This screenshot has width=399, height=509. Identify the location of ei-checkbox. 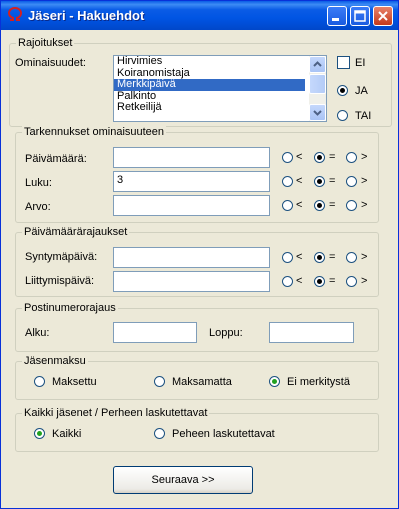
(343, 62).